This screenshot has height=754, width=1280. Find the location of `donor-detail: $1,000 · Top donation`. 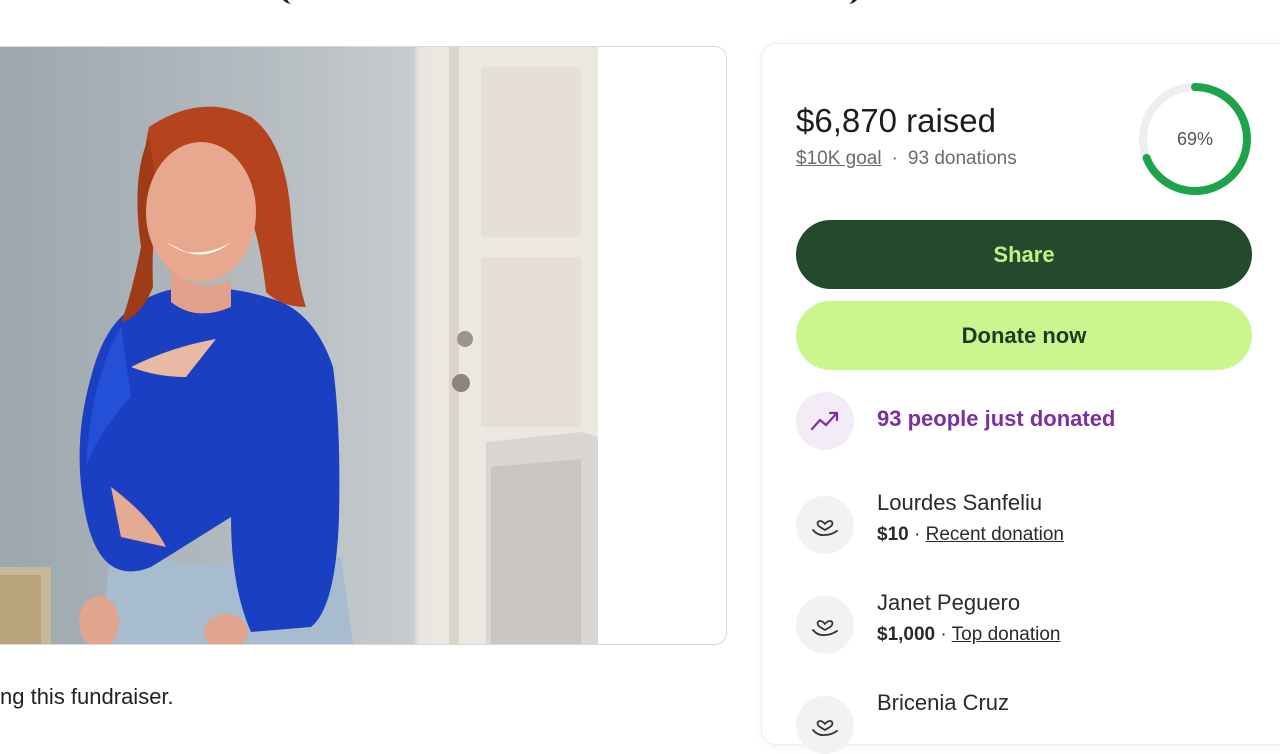

donor-detail: $1,000 · Top donation is located at coordinates (969, 635).